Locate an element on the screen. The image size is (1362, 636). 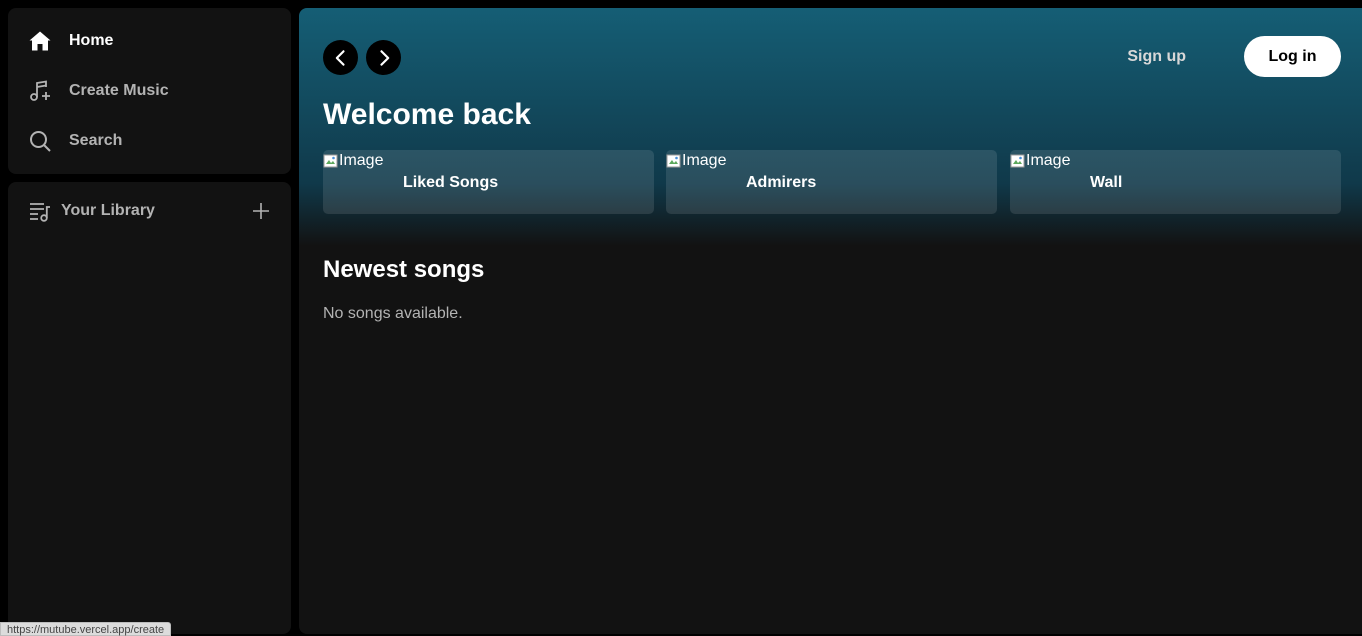
status-bar-url: https://mutube.vercel.app/create is located at coordinates (86, 629).